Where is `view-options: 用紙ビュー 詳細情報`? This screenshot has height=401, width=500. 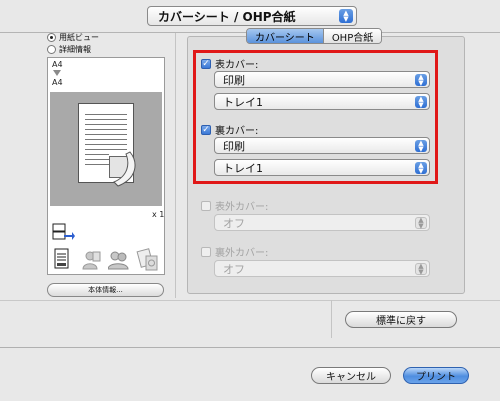
view-options: 用紙ビュー 詳細情報 is located at coordinates (73, 43).